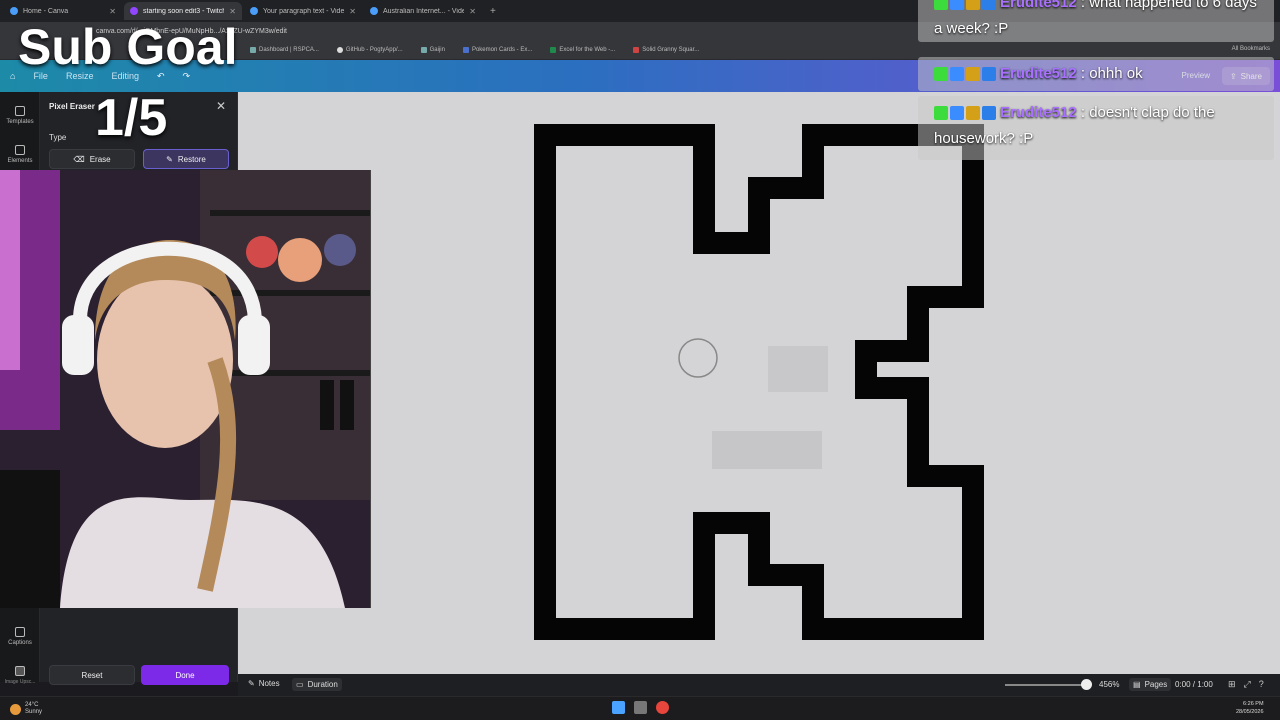 The width and height of the screenshot is (1280, 720). I want to click on tab-title: starting soon edit3 - Twitch St, so click(184, 11).